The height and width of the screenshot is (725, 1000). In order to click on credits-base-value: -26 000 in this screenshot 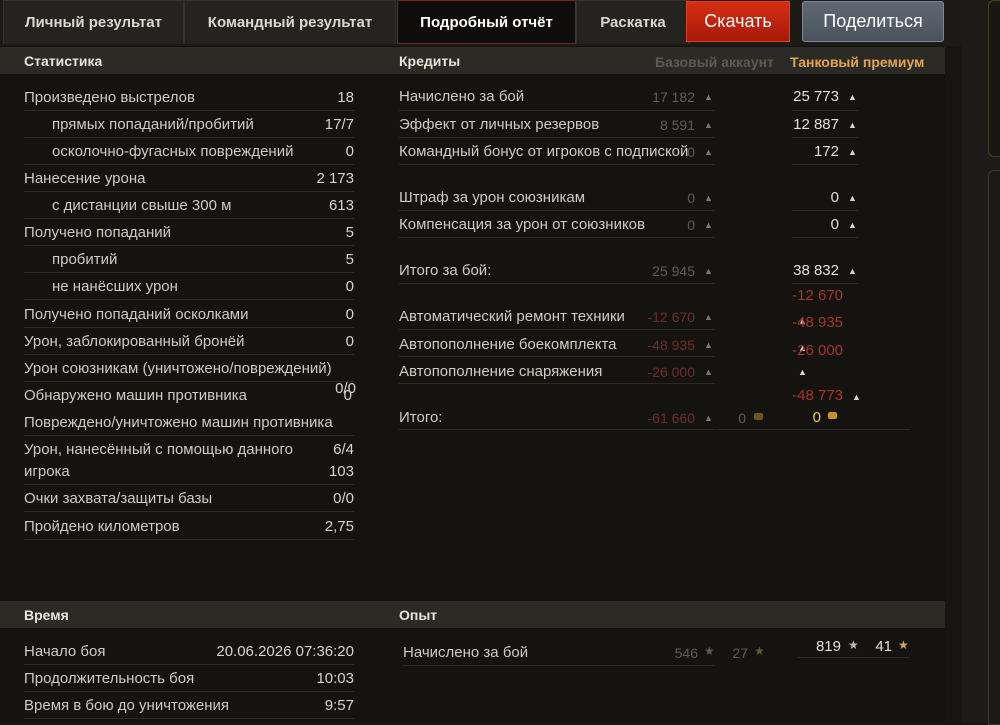, I will do `click(671, 372)`.